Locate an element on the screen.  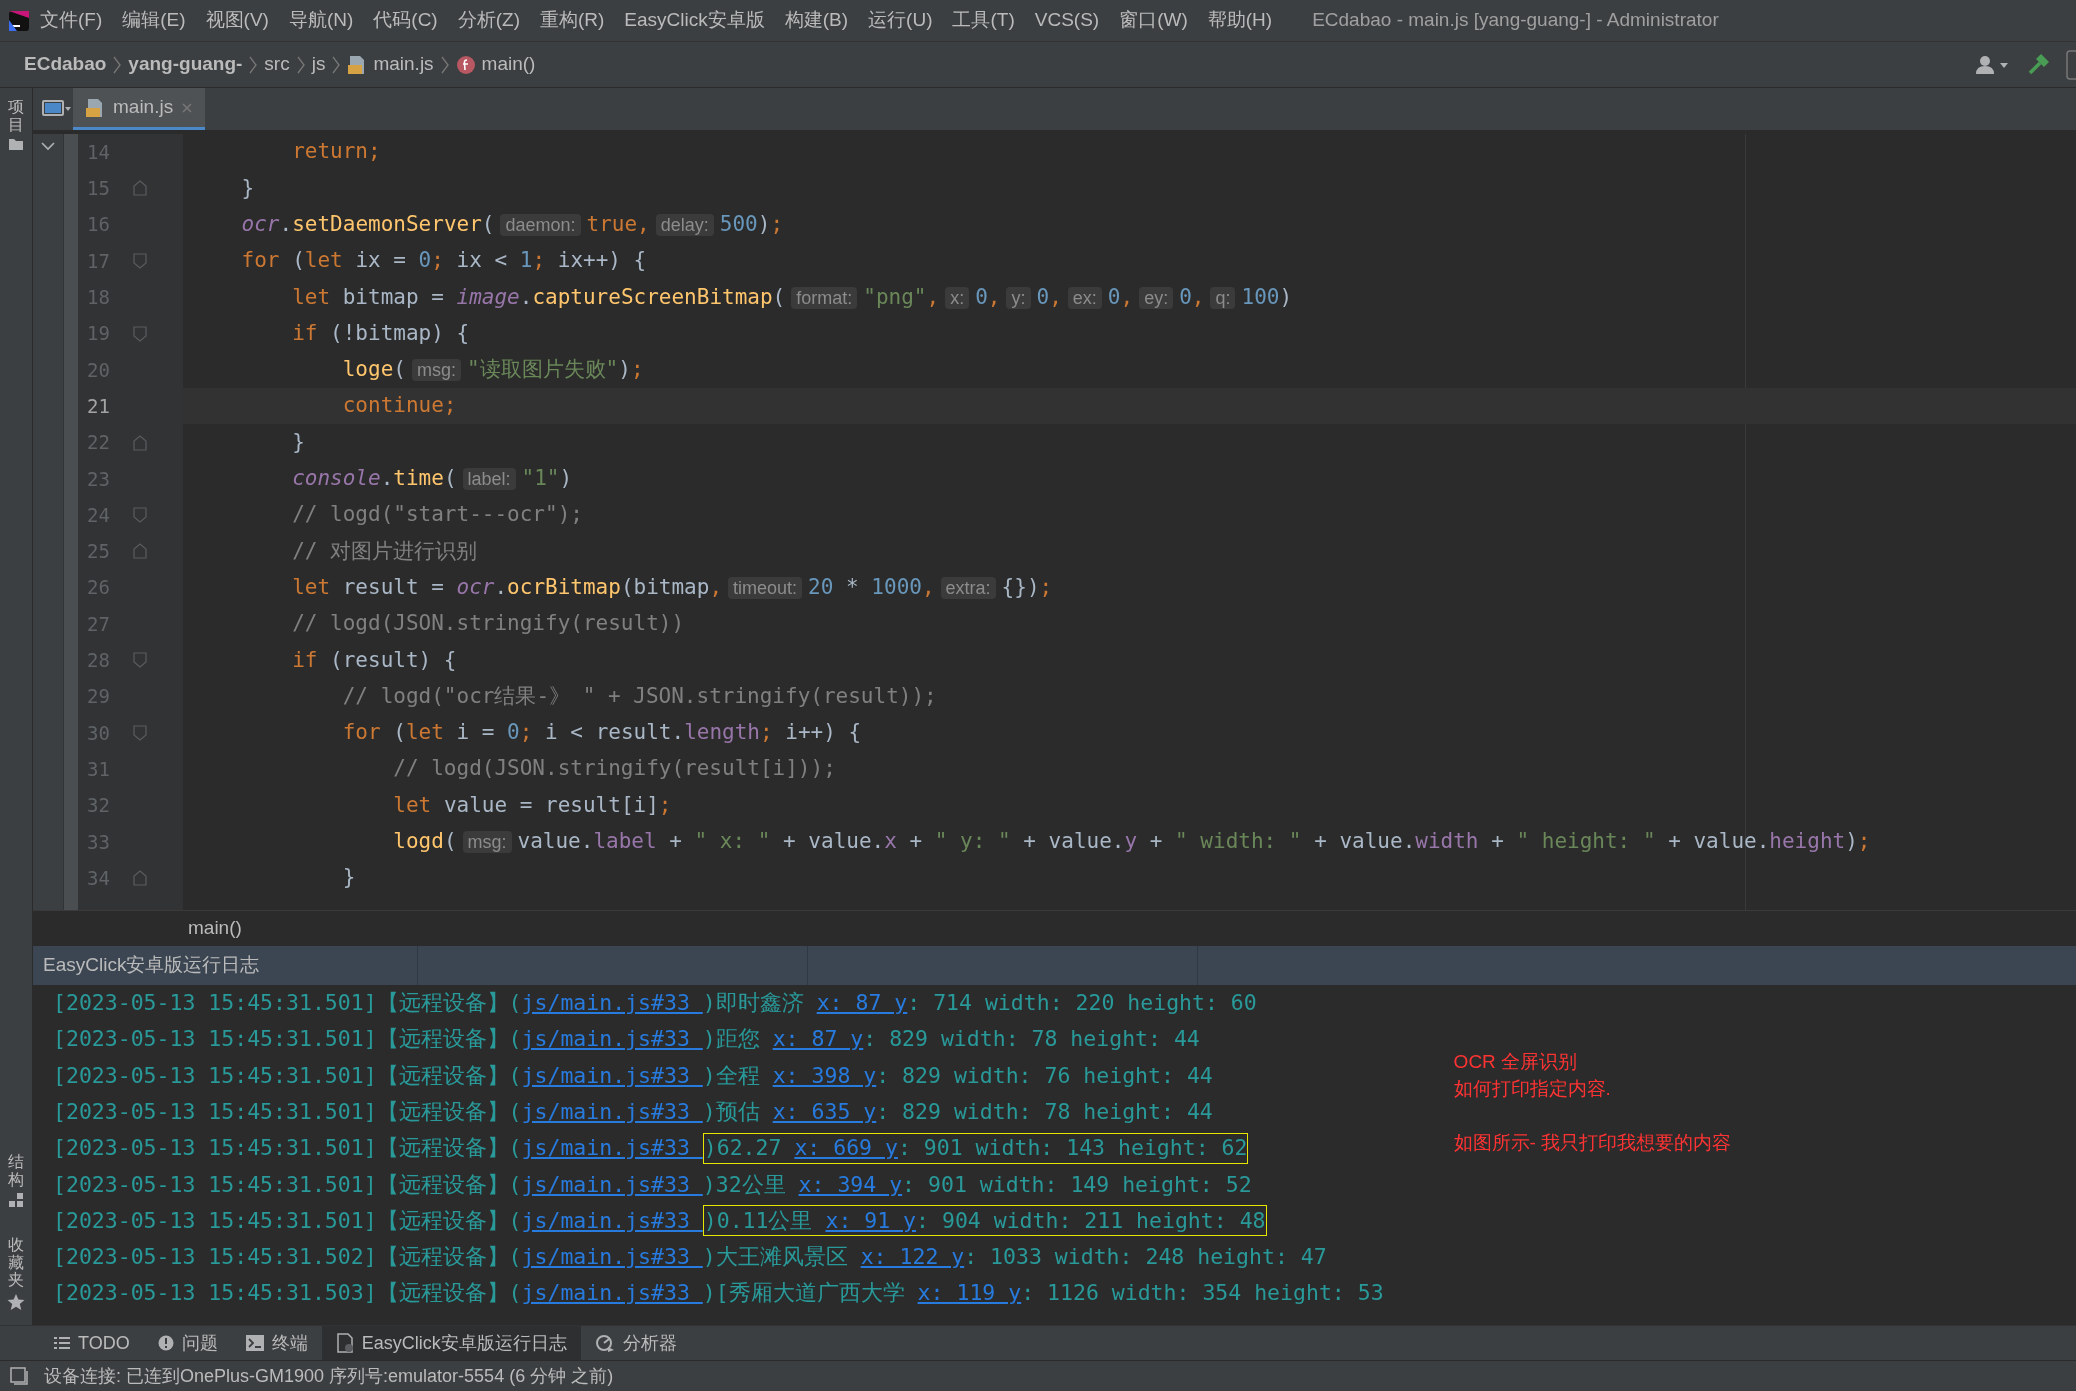
code-line: loge( msg: "读取图片失败"); is located at coordinates (492, 370).